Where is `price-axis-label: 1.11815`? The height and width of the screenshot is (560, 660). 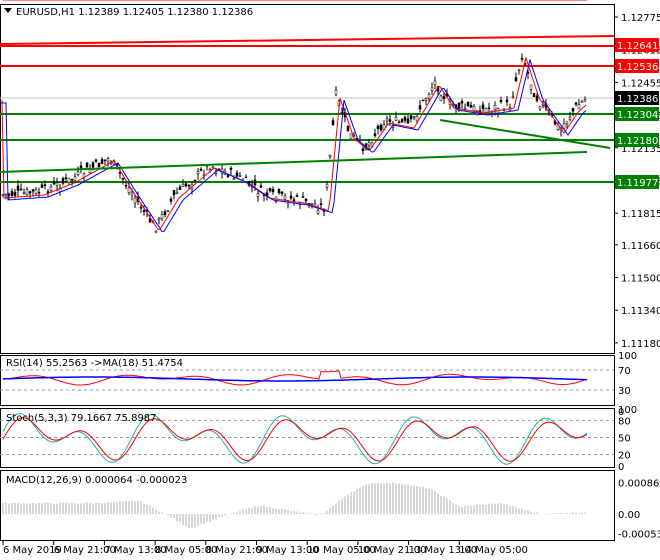 price-axis-label: 1.11815 is located at coordinates (640, 214).